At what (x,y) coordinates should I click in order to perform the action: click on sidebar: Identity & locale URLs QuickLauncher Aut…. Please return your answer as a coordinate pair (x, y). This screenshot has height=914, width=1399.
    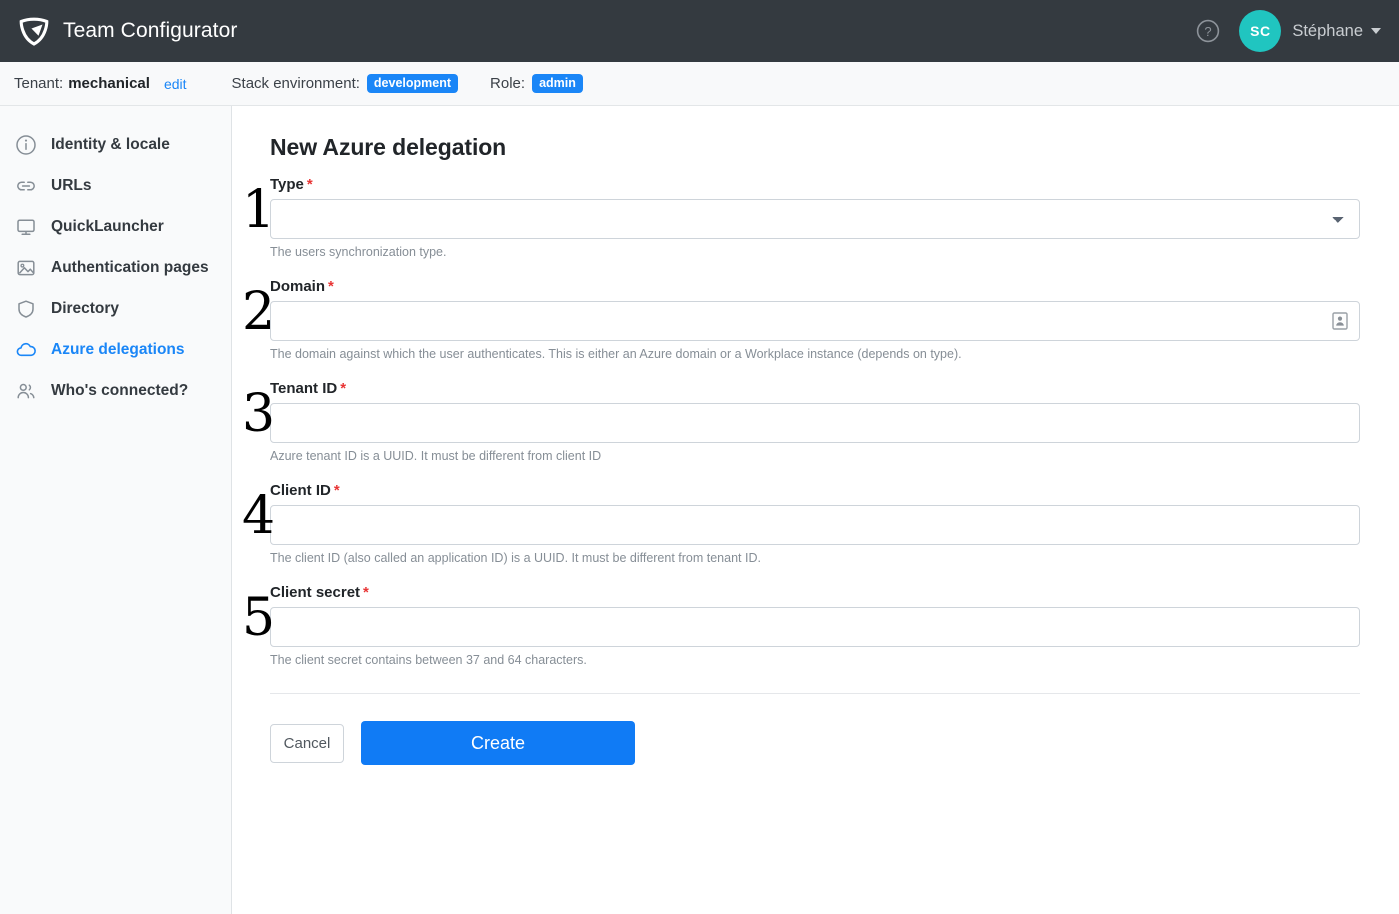
    Looking at the image, I should click on (116, 510).